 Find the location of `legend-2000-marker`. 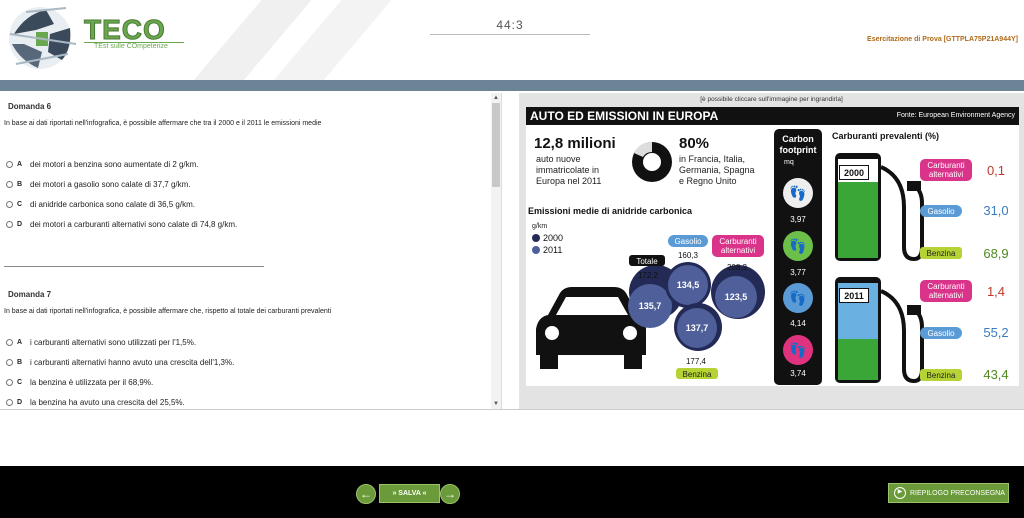

legend-2000-marker is located at coordinates (536, 238).